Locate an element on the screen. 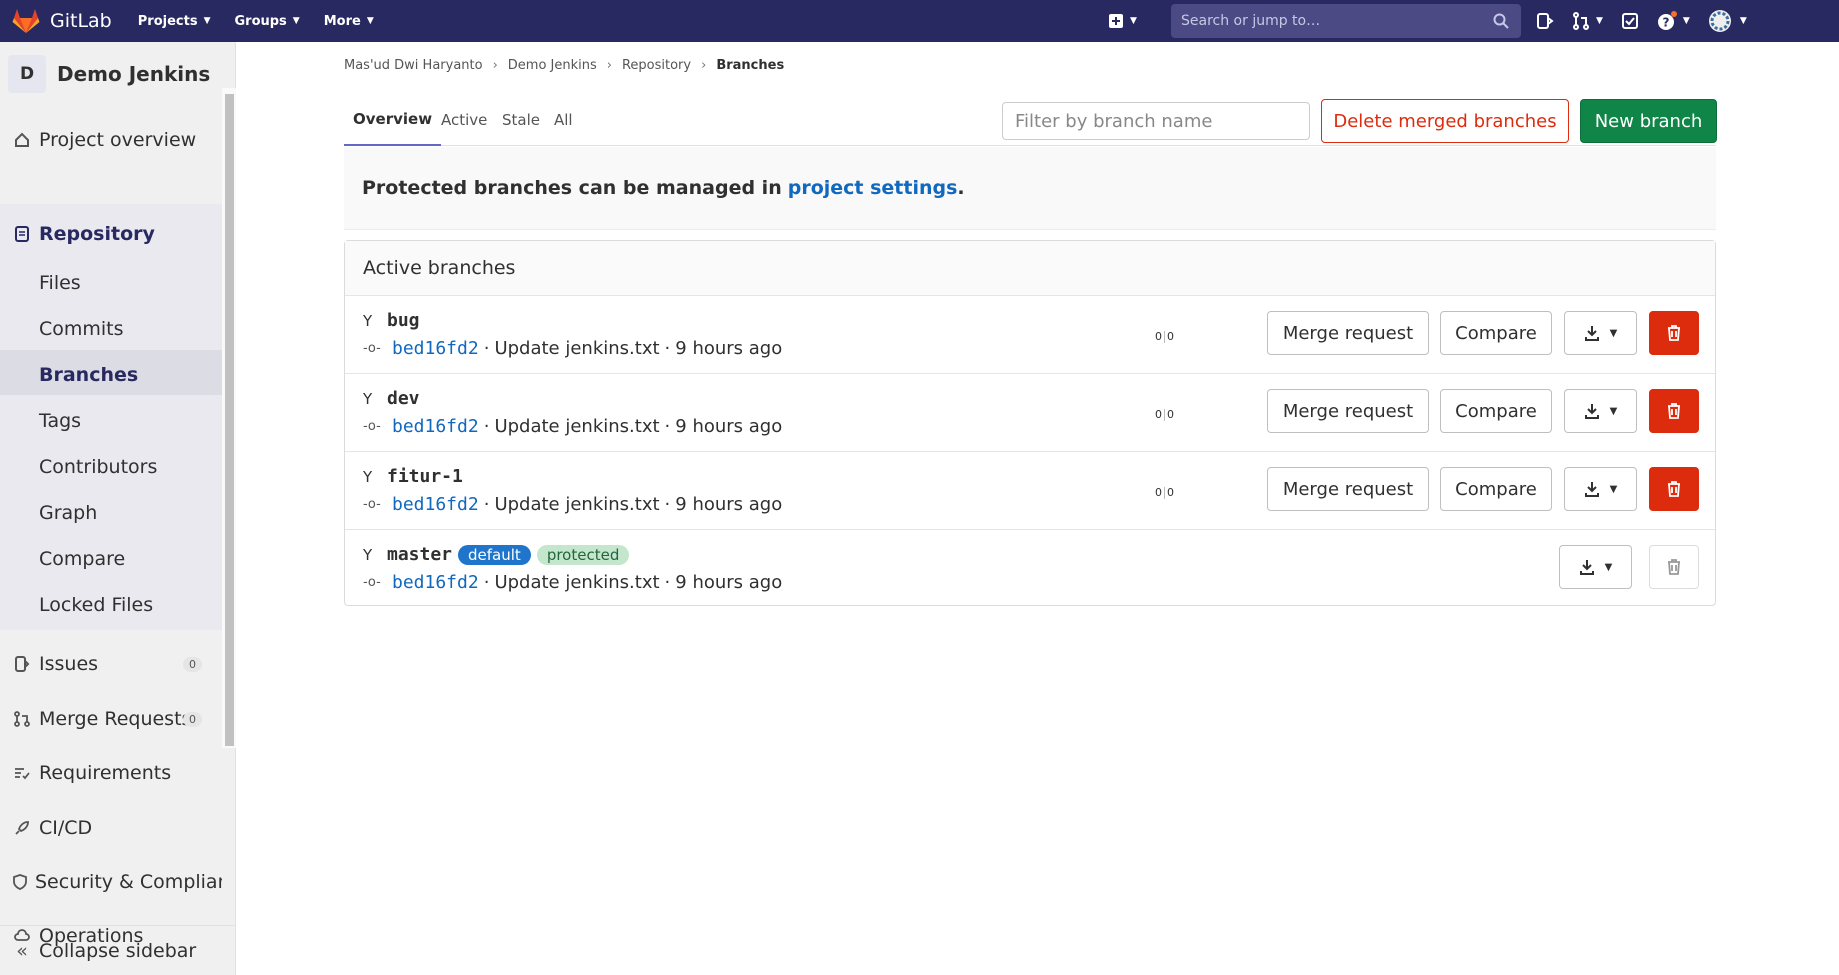 The image size is (1839, 975). new-branch-button: New branch is located at coordinates (1648, 121).